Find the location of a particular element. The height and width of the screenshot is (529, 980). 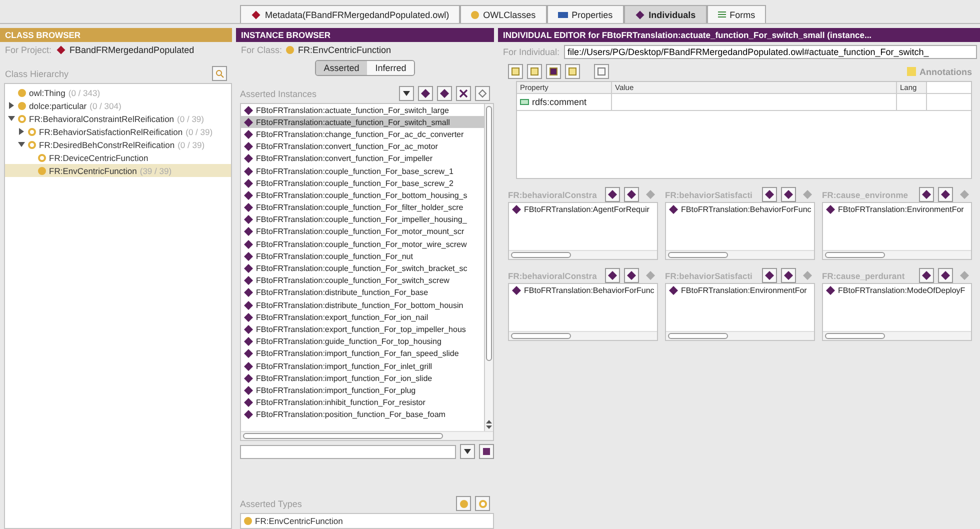

tab: Individuals is located at coordinates (665, 14).